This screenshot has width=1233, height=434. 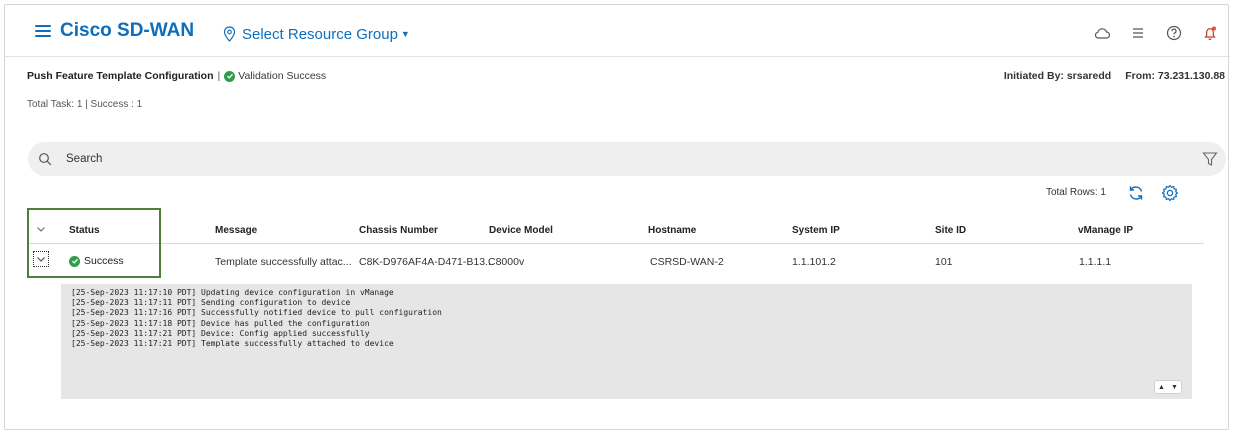 I want to click on search-bar, so click(x=627, y=159).